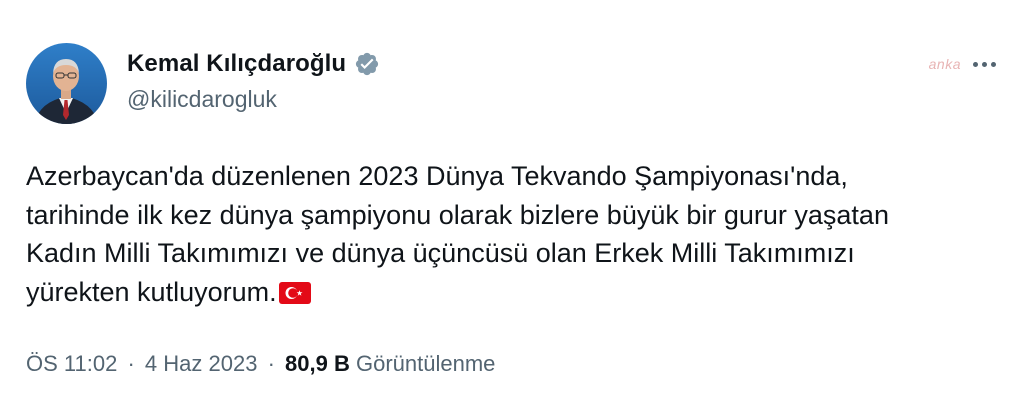 The width and height of the screenshot is (1024, 403). What do you see at coordinates (425, 363) in the screenshot?
I see `views-label: Görüntülenme` at bounding box center [425, 363].